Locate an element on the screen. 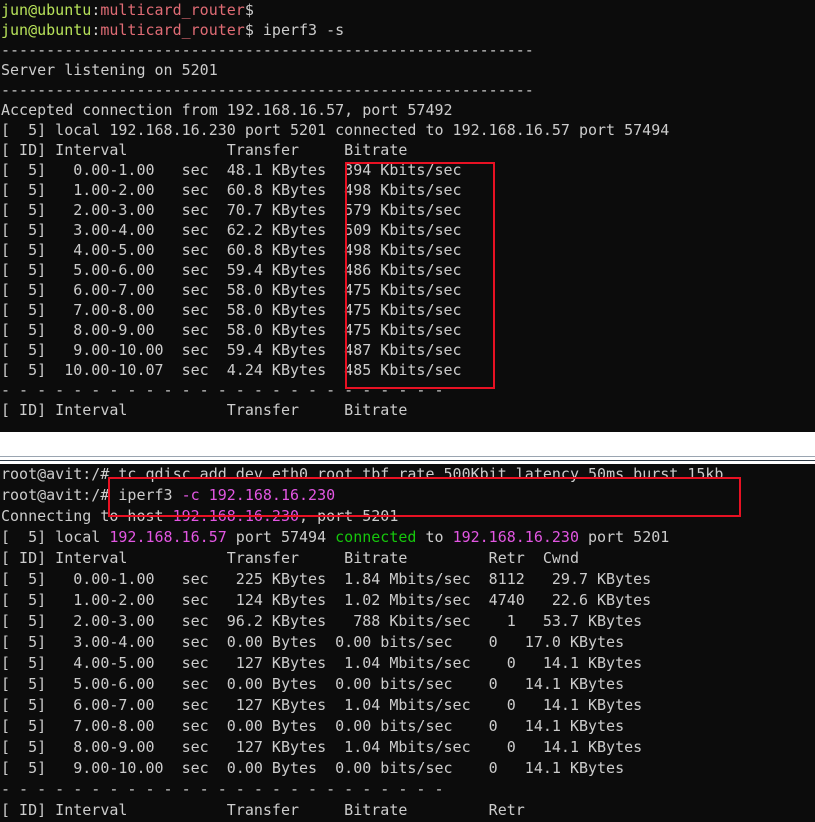  server-prompt-line-1: jun@ubuntu:multicard_router$ is located at coordinates (127, 10).